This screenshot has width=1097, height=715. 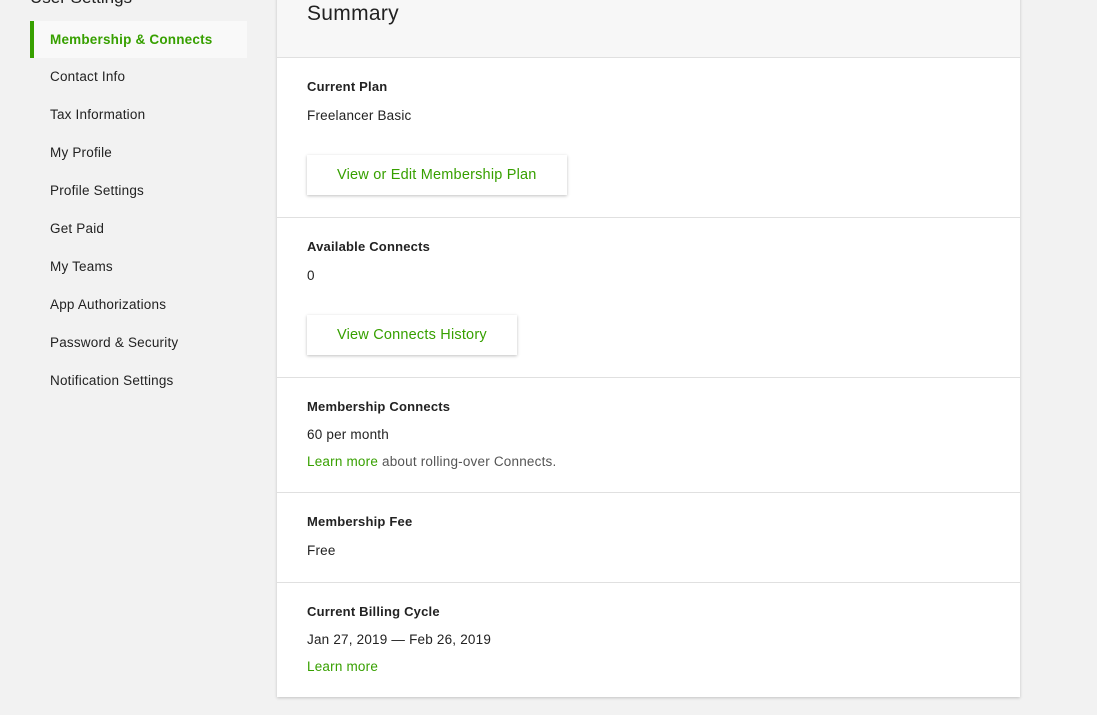 What do you see at coordinates (138, 267) in the screenshot?
I see `sidebar-item-my-teams: My Teams` at bounding box center [138, 267].